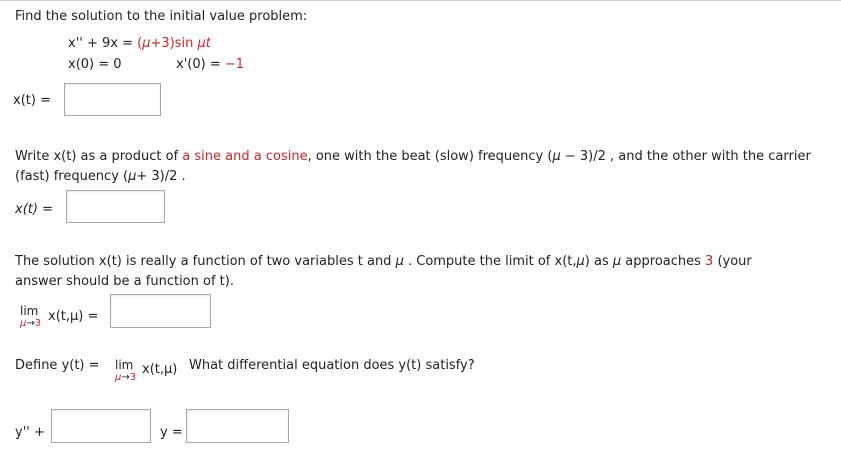  I want to click on equation-lhs: x'' + 9x =, so click(103, 43).